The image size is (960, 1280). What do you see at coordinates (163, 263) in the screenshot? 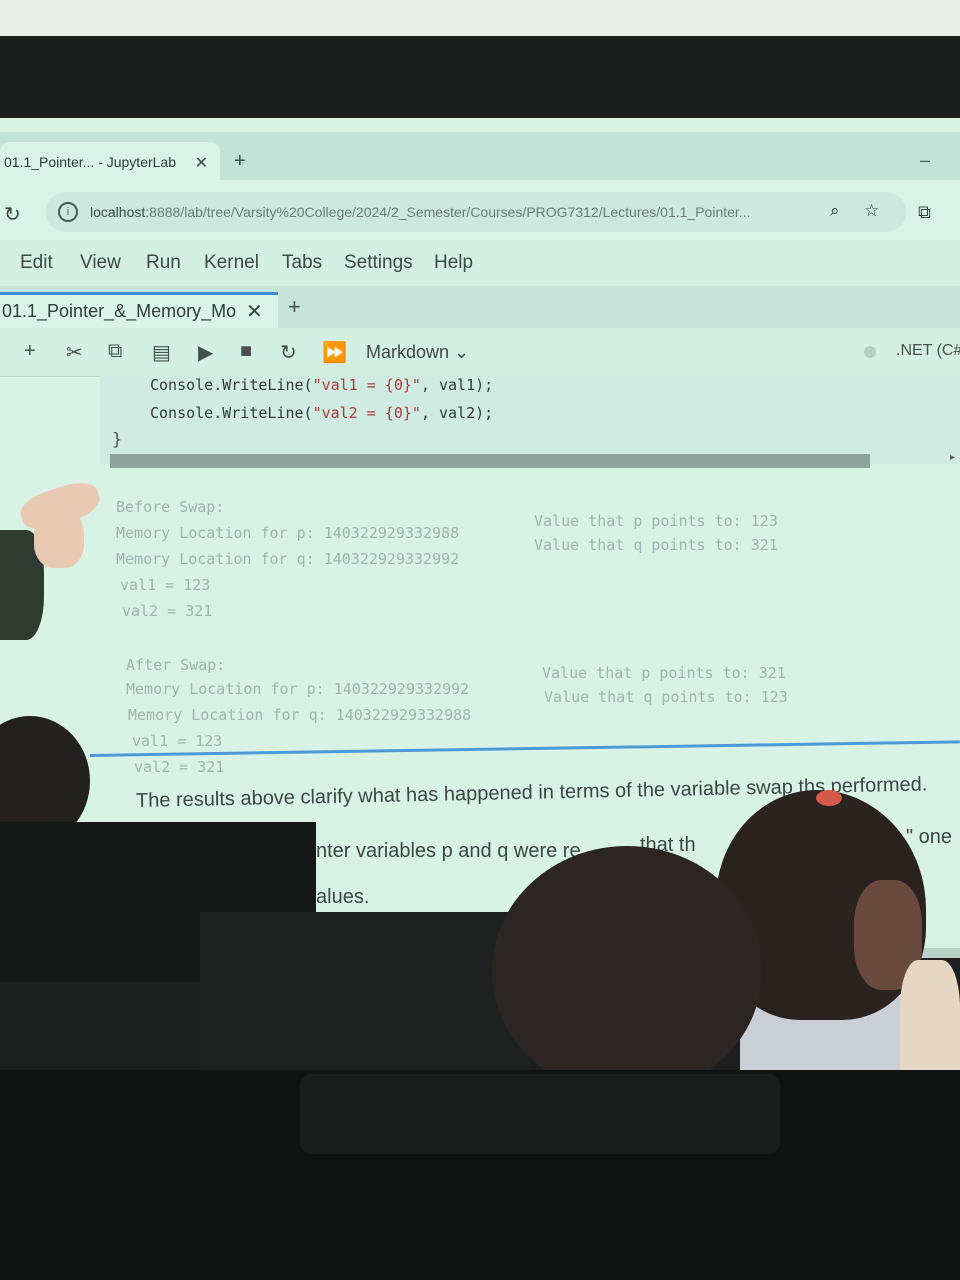
I see `menu-run: Run` at bounding box center [163, 263].